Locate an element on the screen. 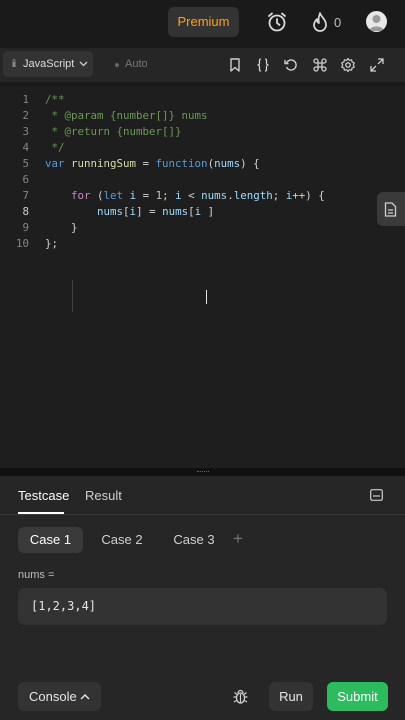  auto-toggle: Auto is located at coordinates (135, 64).